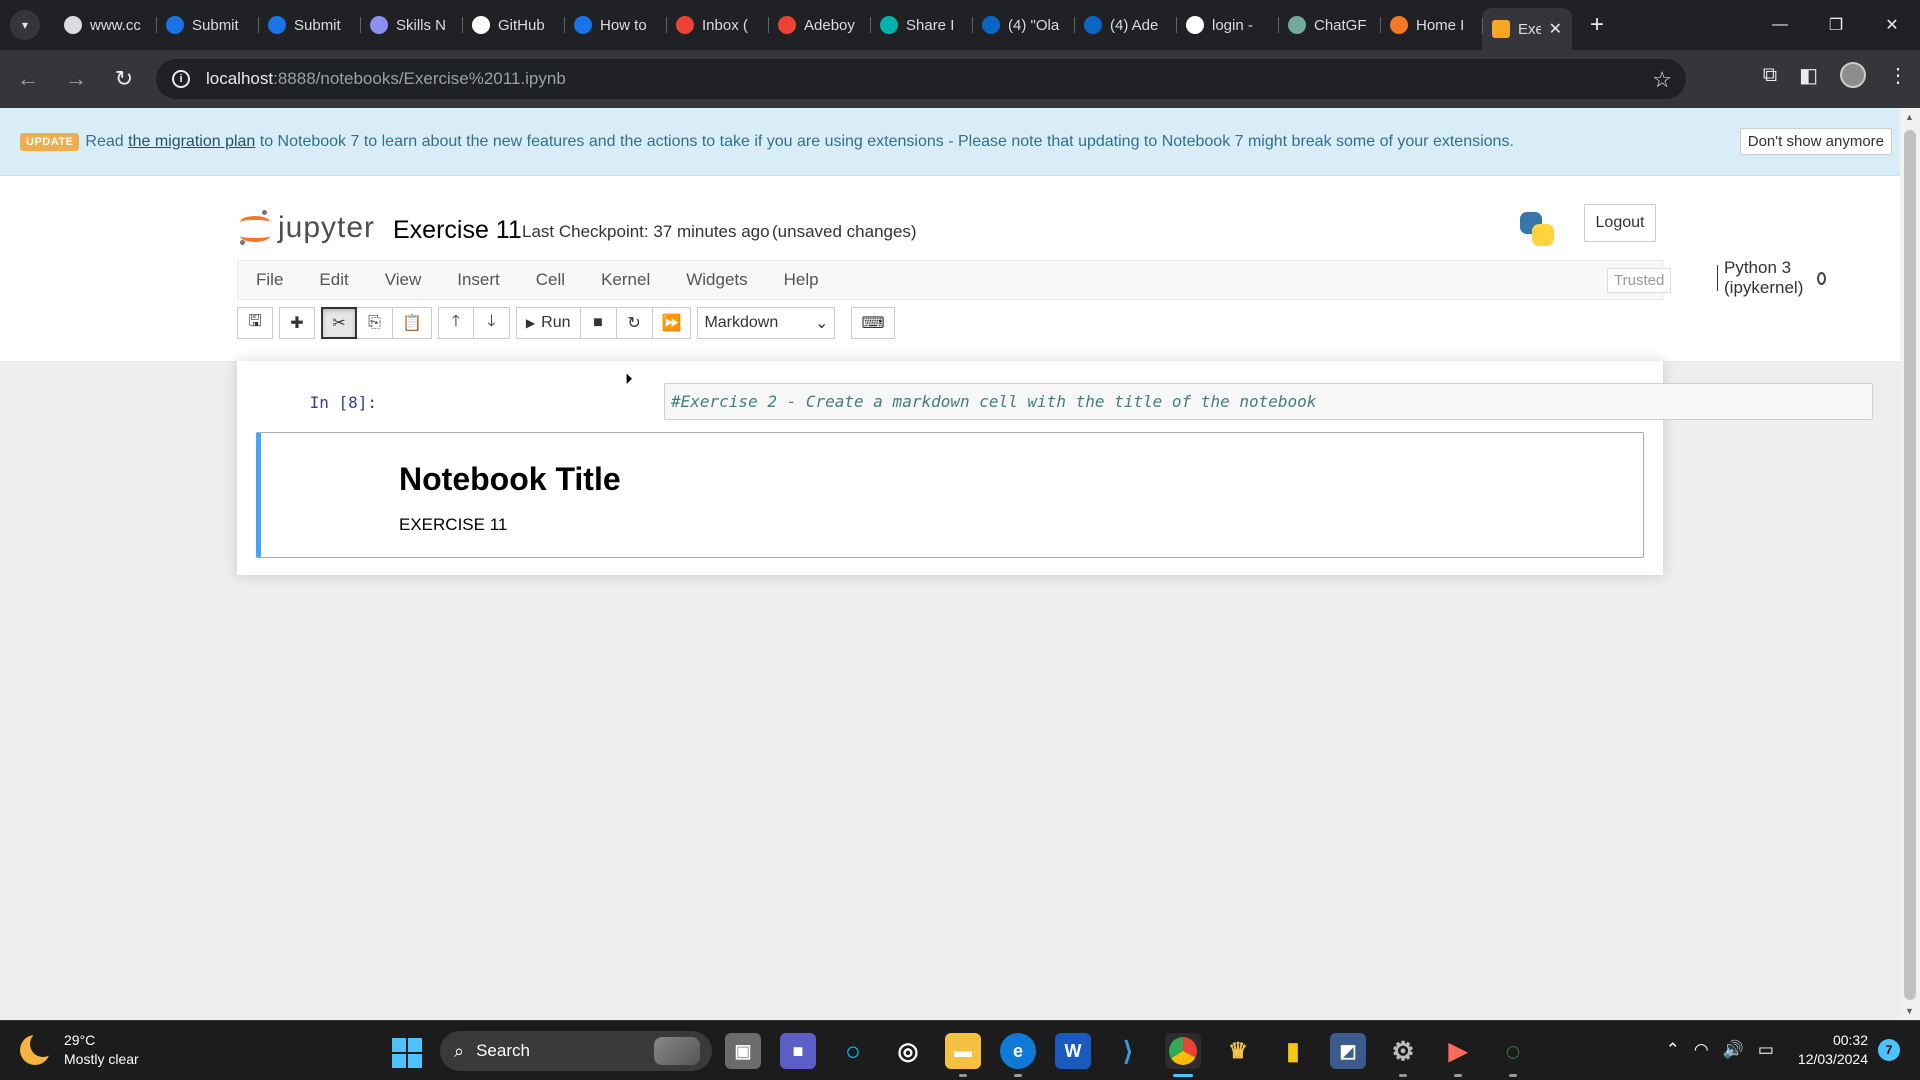 The height and width of the screenshot is (1080, 1920). I want to click on cut-icon: ✂, so click(339, 323).